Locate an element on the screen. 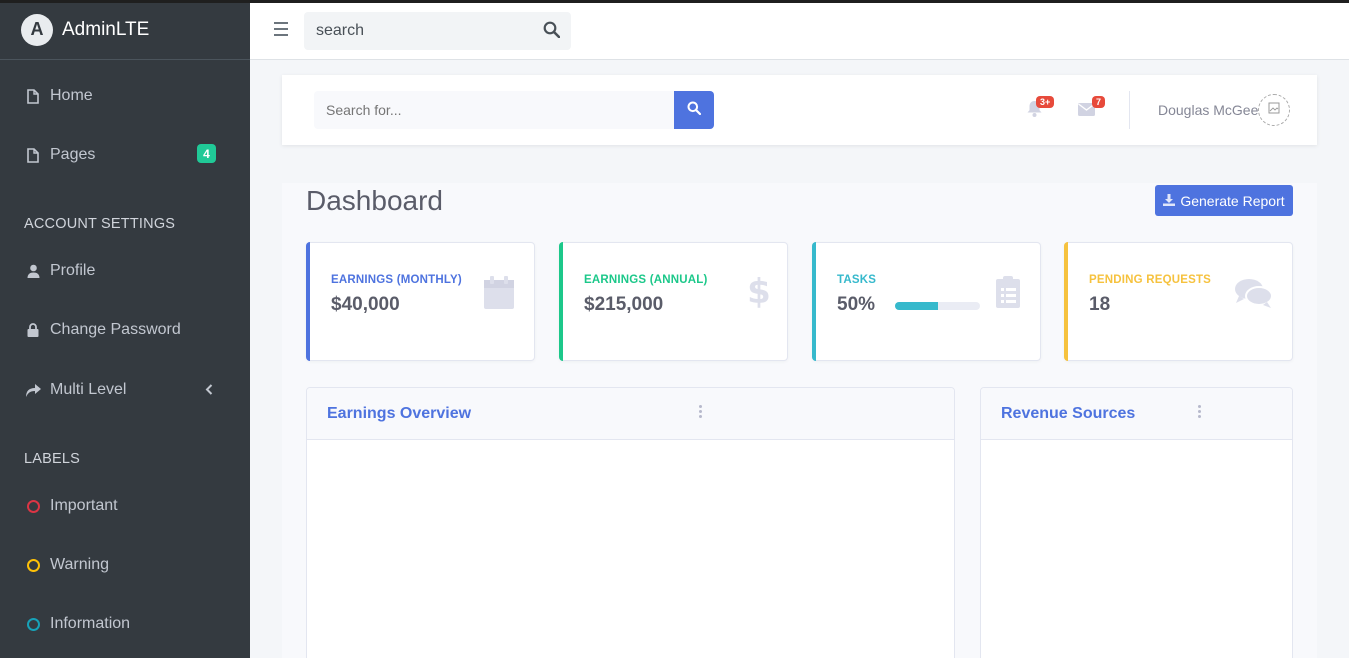 This screenshot has height=658, width=1349. sidebar-item-label: Warning is located at coordinates (79, 564).